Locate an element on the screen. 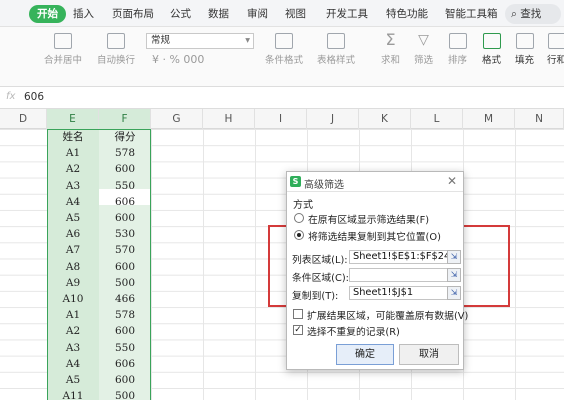 This screenshot has height=404, width=564. merge-center-button: 合并居中 is located at coordinates (63, 49).